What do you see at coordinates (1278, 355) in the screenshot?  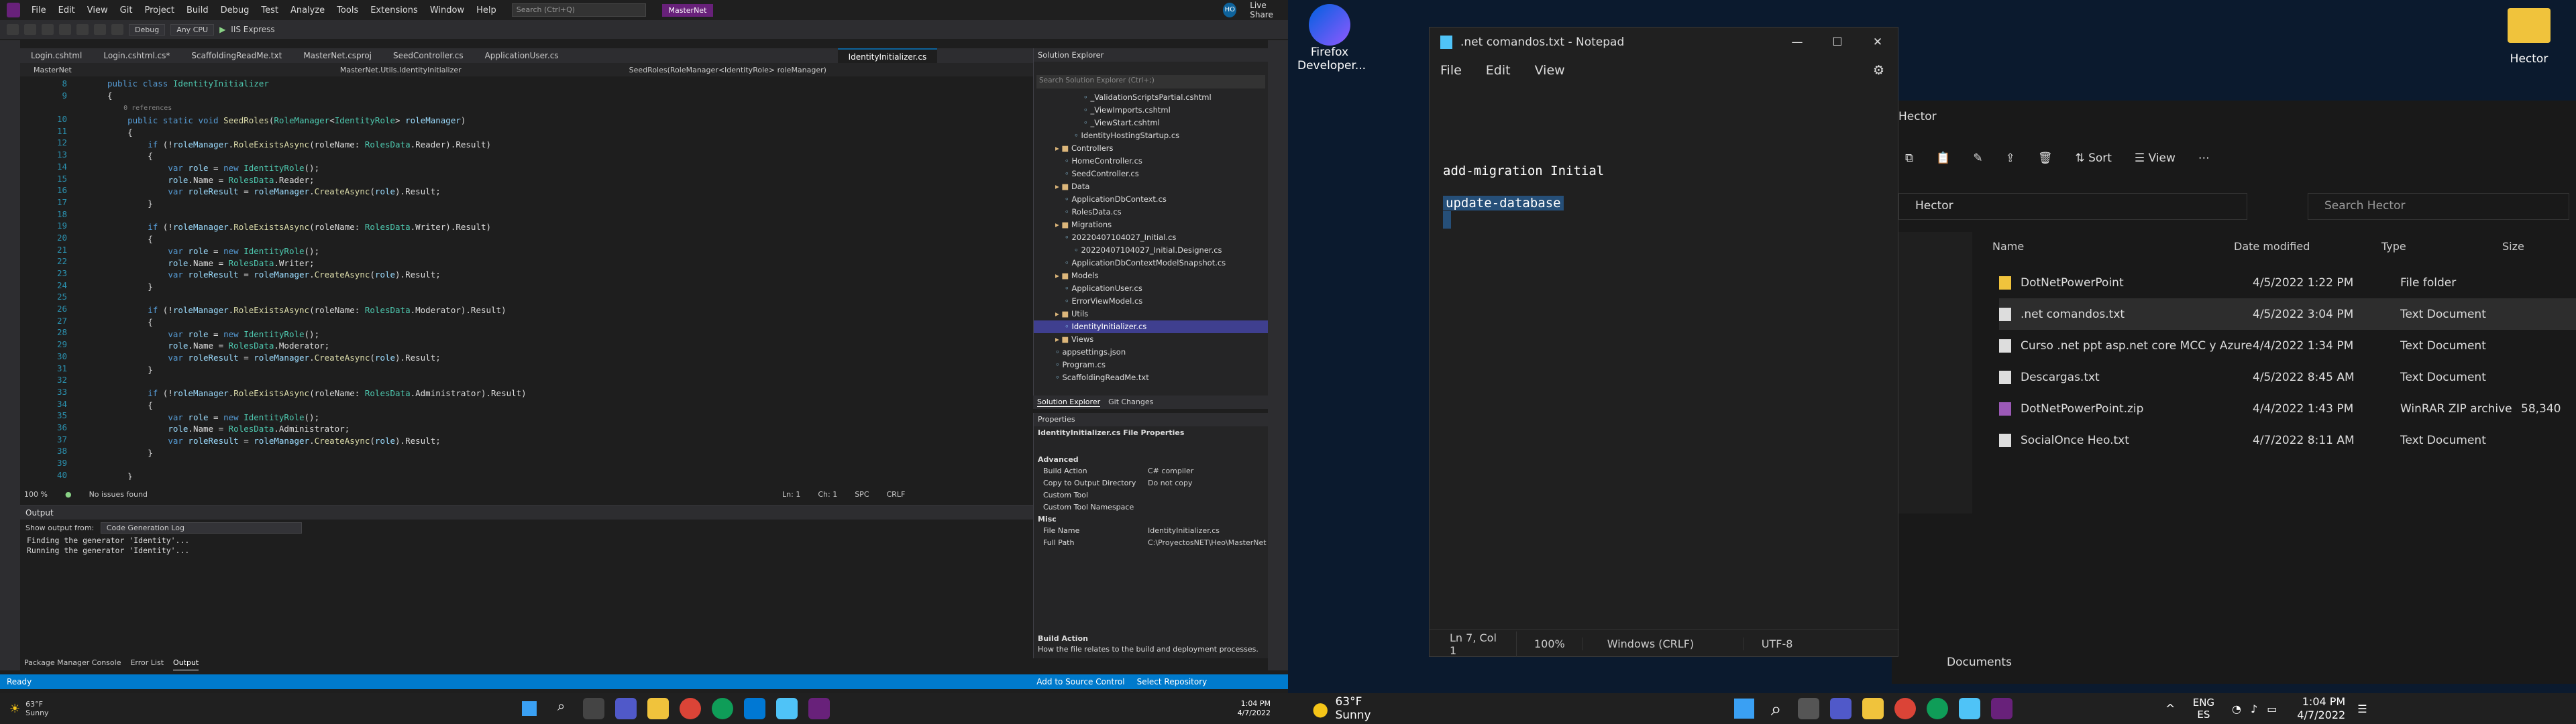 I see `diagnostic-tools-sidebar` at bounding box center [1278, 355].